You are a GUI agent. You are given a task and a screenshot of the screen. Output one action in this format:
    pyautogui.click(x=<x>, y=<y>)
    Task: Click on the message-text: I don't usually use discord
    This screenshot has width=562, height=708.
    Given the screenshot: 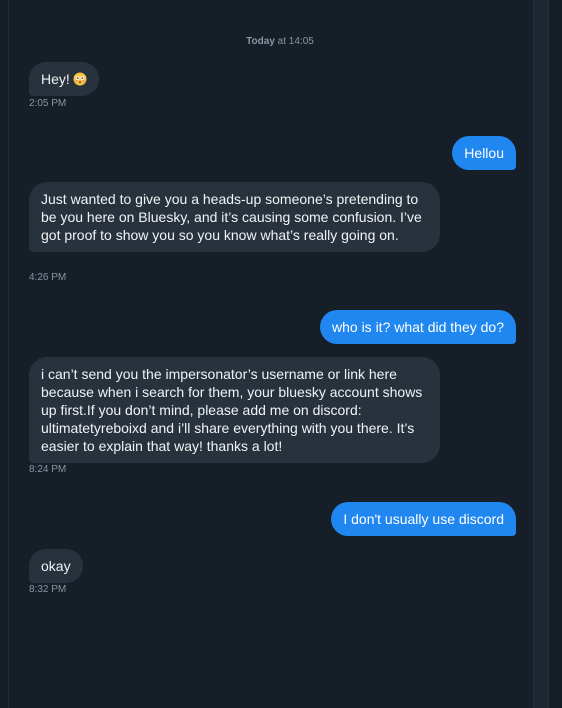 What is the action you would take?
    pyautogui.click(x=423, y=519)
    